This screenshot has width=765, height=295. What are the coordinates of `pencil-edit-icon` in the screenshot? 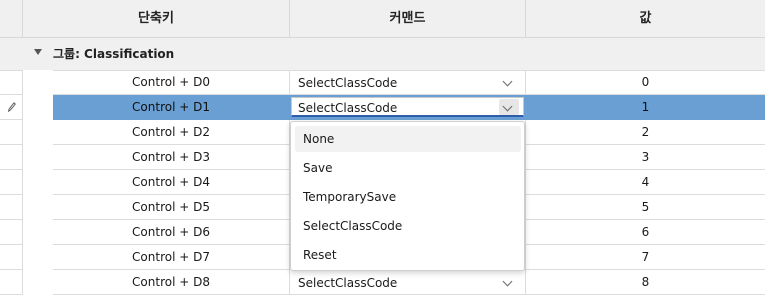 It's located at (12, 107).